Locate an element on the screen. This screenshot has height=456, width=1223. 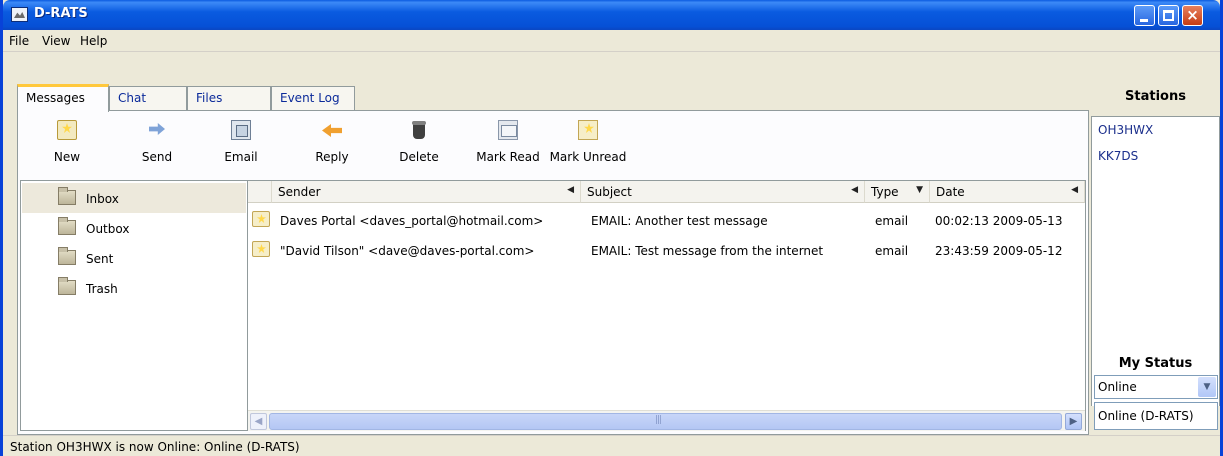
menu-file: File is located at coordinates (19, 41).